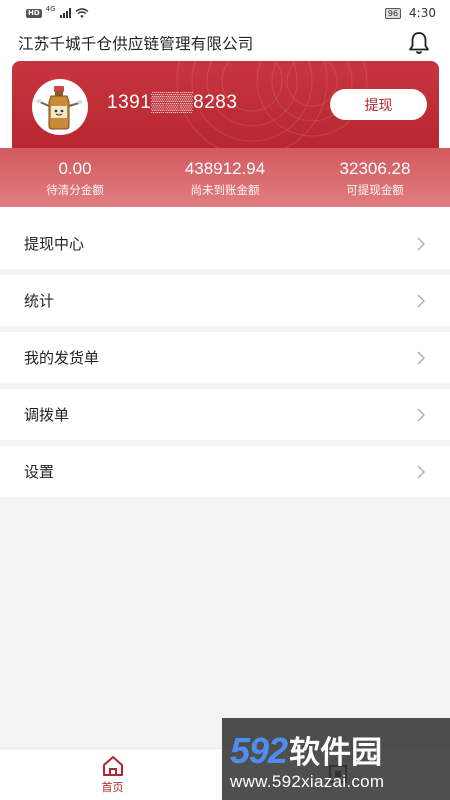 This screenshot has width=450, height=800. Describe the element at coordinates (378, 104) in the screenshot. I see `withdraw-button: 提现` at that location.